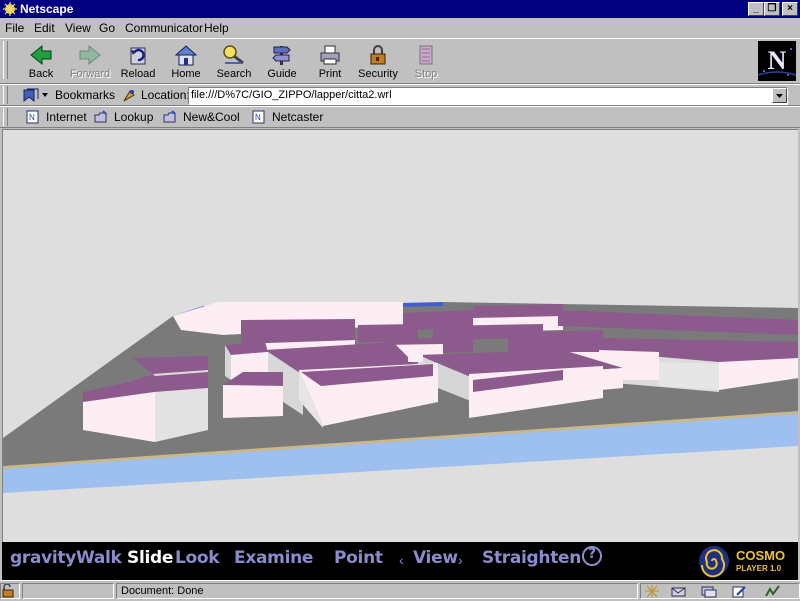 The width and height of the screenshot is (800, 601). What do you see at coordinates (298, 117) in the screenshot?
I see `personal-label-netcaster: Netcaster` at bounding box center [298, 117].